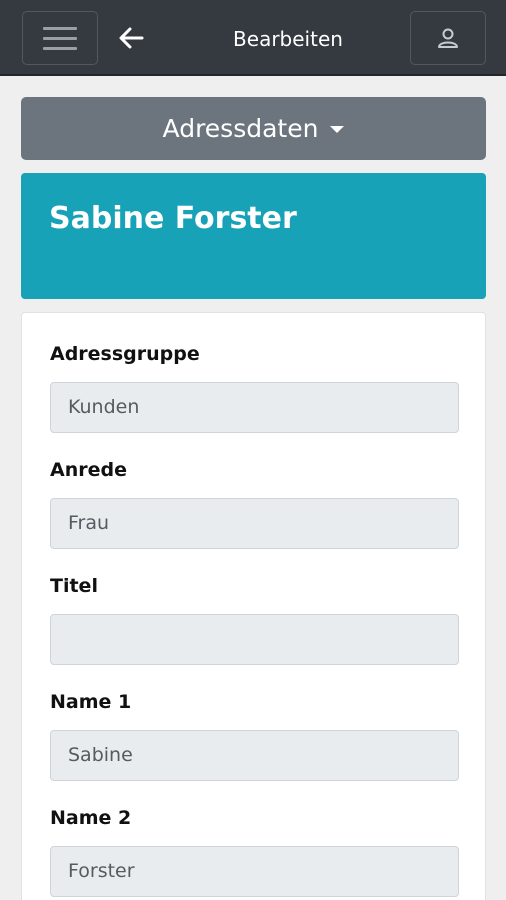 The width and height of the screenshot is (506, 900). I want to click on hamburger-menu-button, so click(60, 38).